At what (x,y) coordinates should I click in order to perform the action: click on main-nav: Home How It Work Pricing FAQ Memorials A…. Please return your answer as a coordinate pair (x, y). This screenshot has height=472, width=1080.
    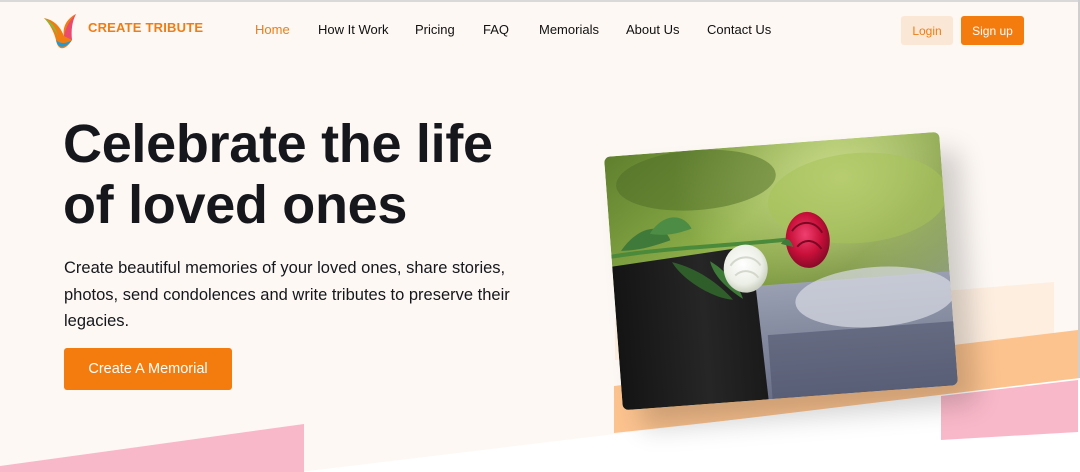
    Looking at the image, I should click on (521, 30).